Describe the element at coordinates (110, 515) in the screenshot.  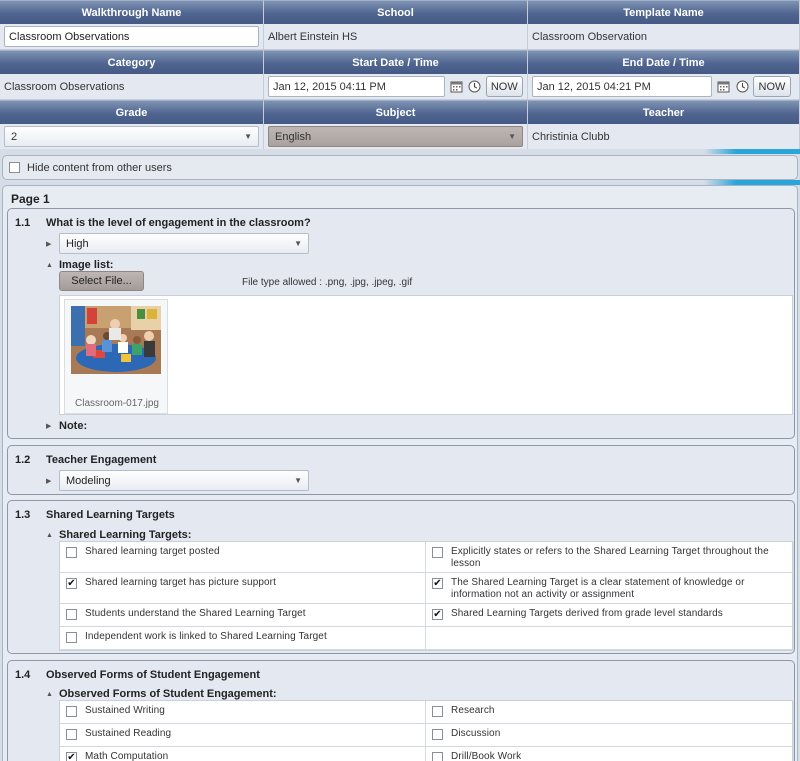
I see `question-title: Shared Learning Targets` at that location.